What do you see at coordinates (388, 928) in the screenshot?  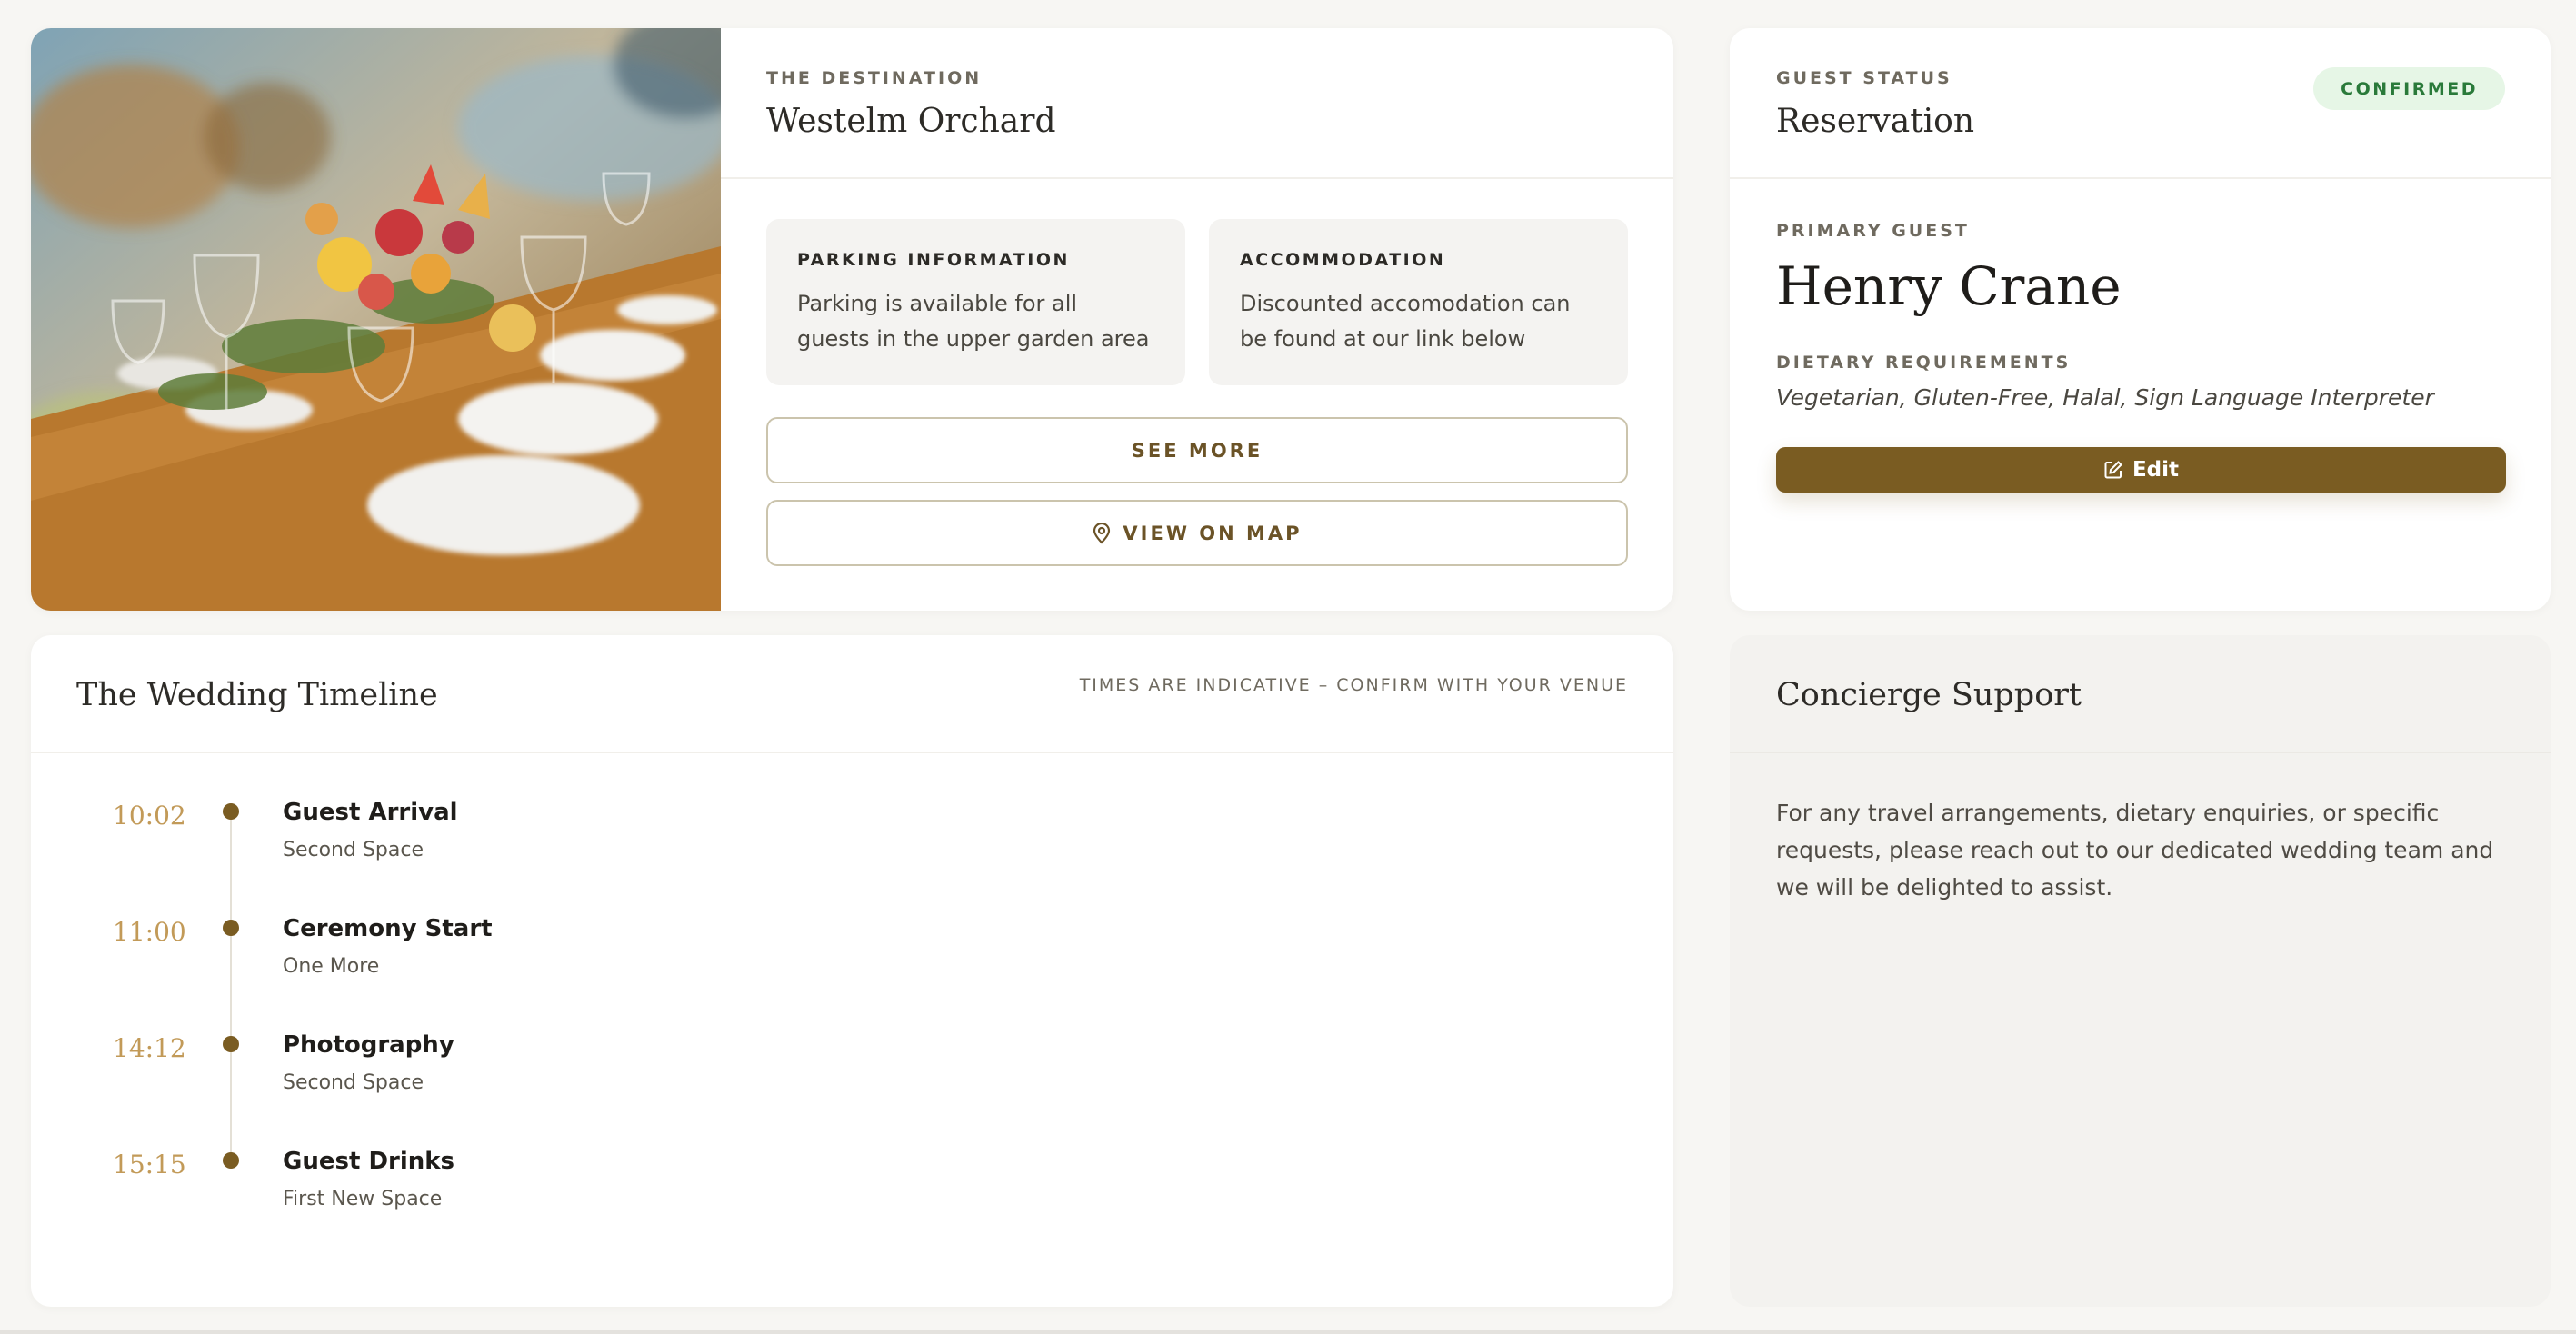 I see `timeline-event: Ceremony Start` at bounding box center [388, 928].